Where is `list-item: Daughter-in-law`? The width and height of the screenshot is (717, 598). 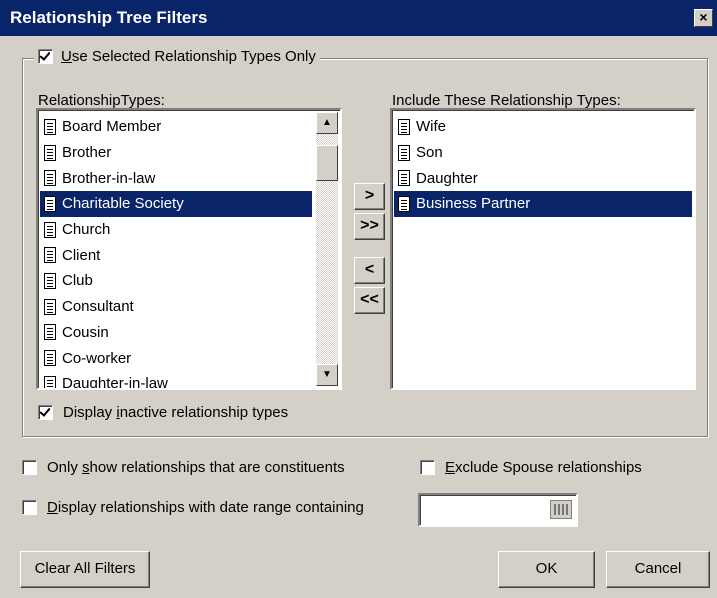
list-item: Daughter-in-law is located at coordinates (176, 380).